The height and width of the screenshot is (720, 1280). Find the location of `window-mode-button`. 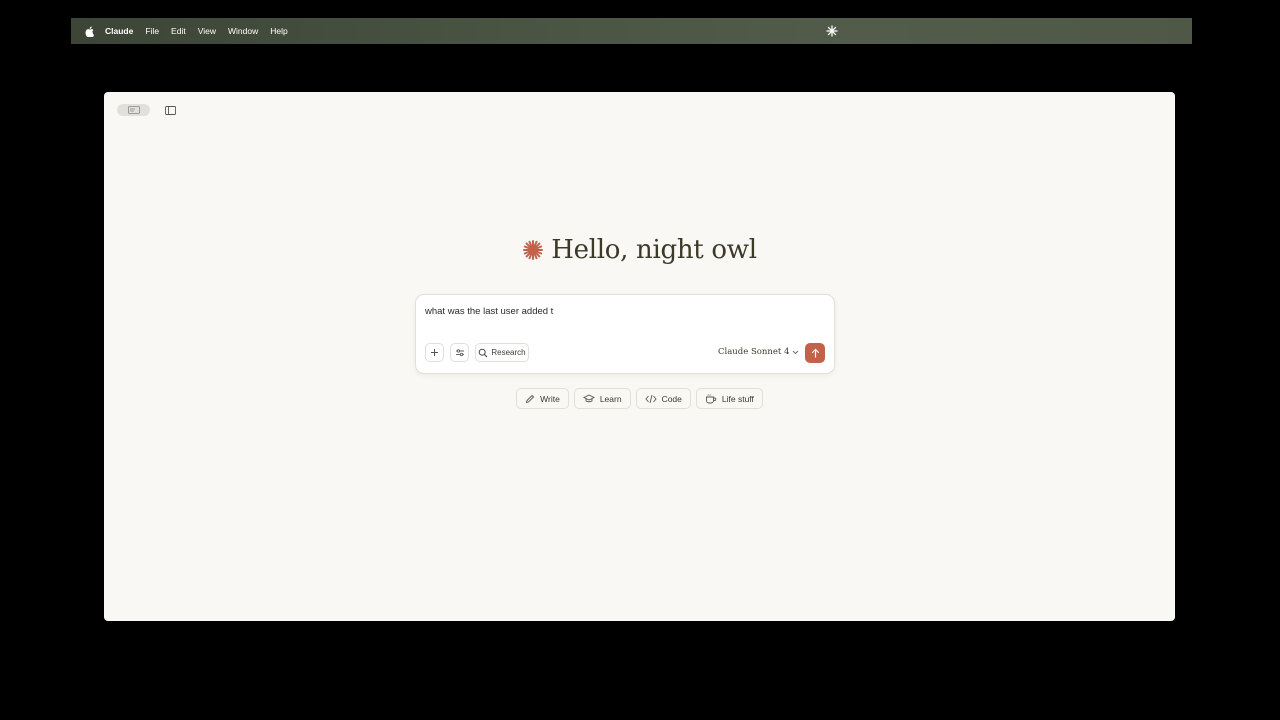

window-mode-button is located at coordinates (133, 110).